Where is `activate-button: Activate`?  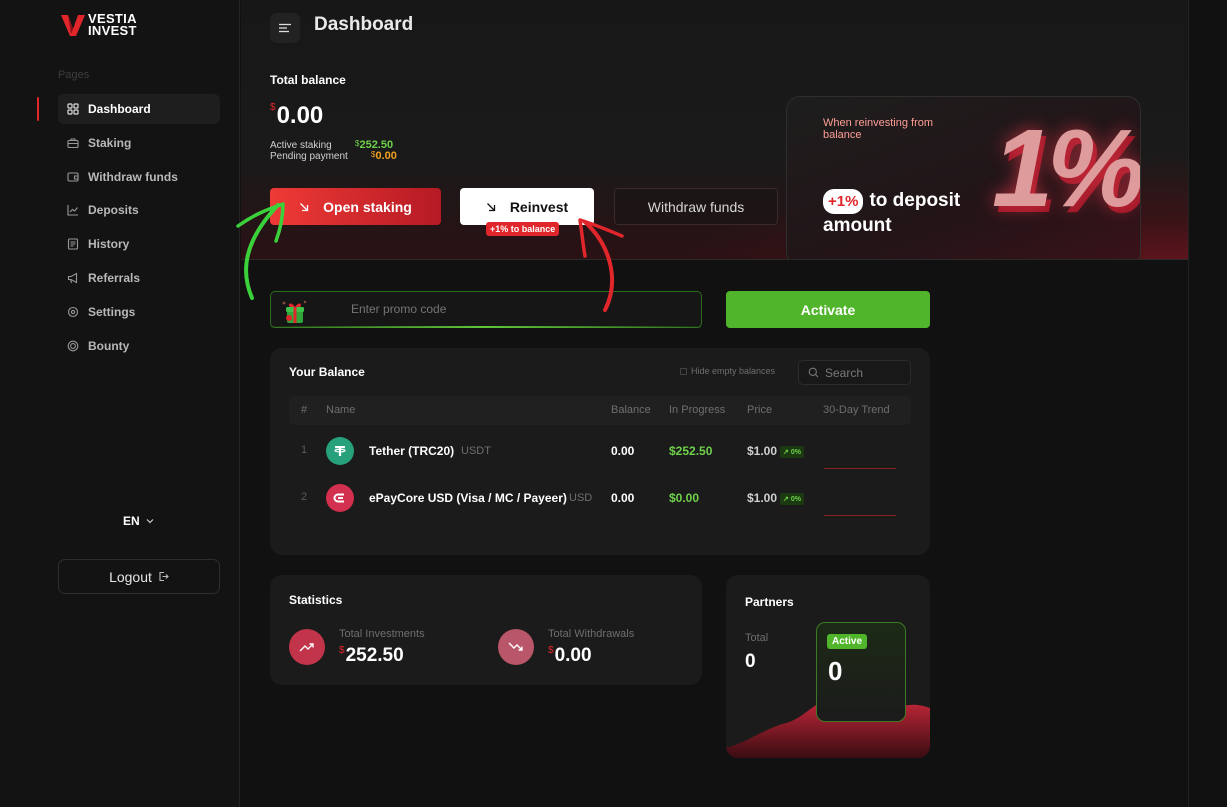 activate-button: Activate is located at coordinates (828, 309).